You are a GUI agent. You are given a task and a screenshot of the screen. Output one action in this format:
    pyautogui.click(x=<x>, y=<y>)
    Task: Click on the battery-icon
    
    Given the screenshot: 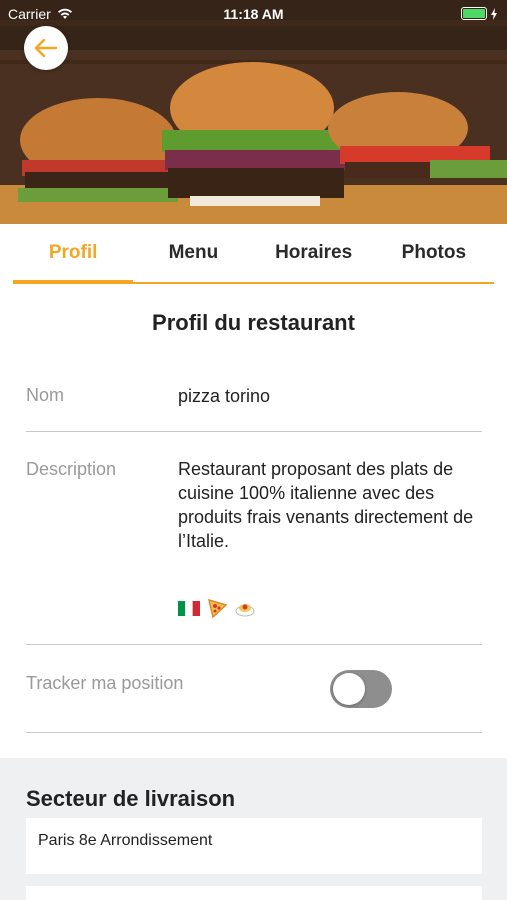 What is the action you would take?
    pyautogui.click(x=474, y=13)
    